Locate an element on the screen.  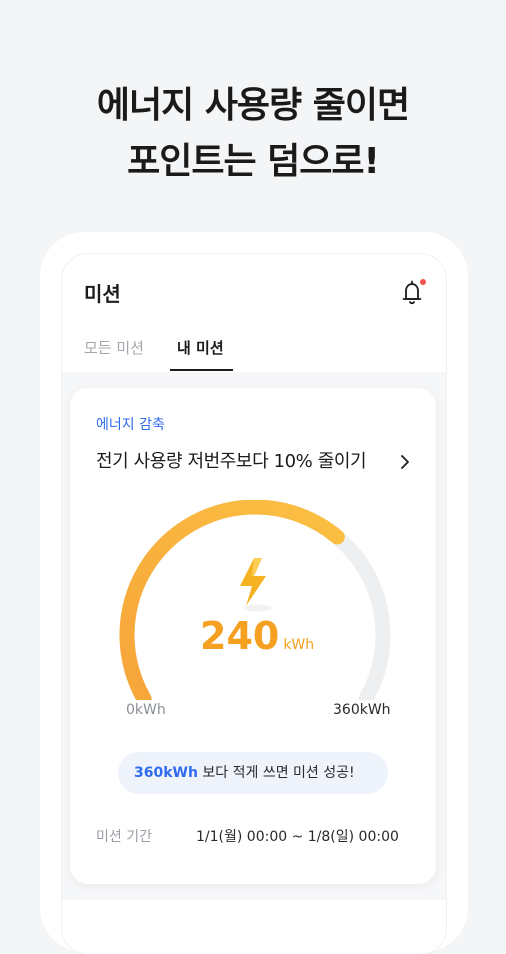
hint-highlight: 360kWh is located at coordinates (166, 773).